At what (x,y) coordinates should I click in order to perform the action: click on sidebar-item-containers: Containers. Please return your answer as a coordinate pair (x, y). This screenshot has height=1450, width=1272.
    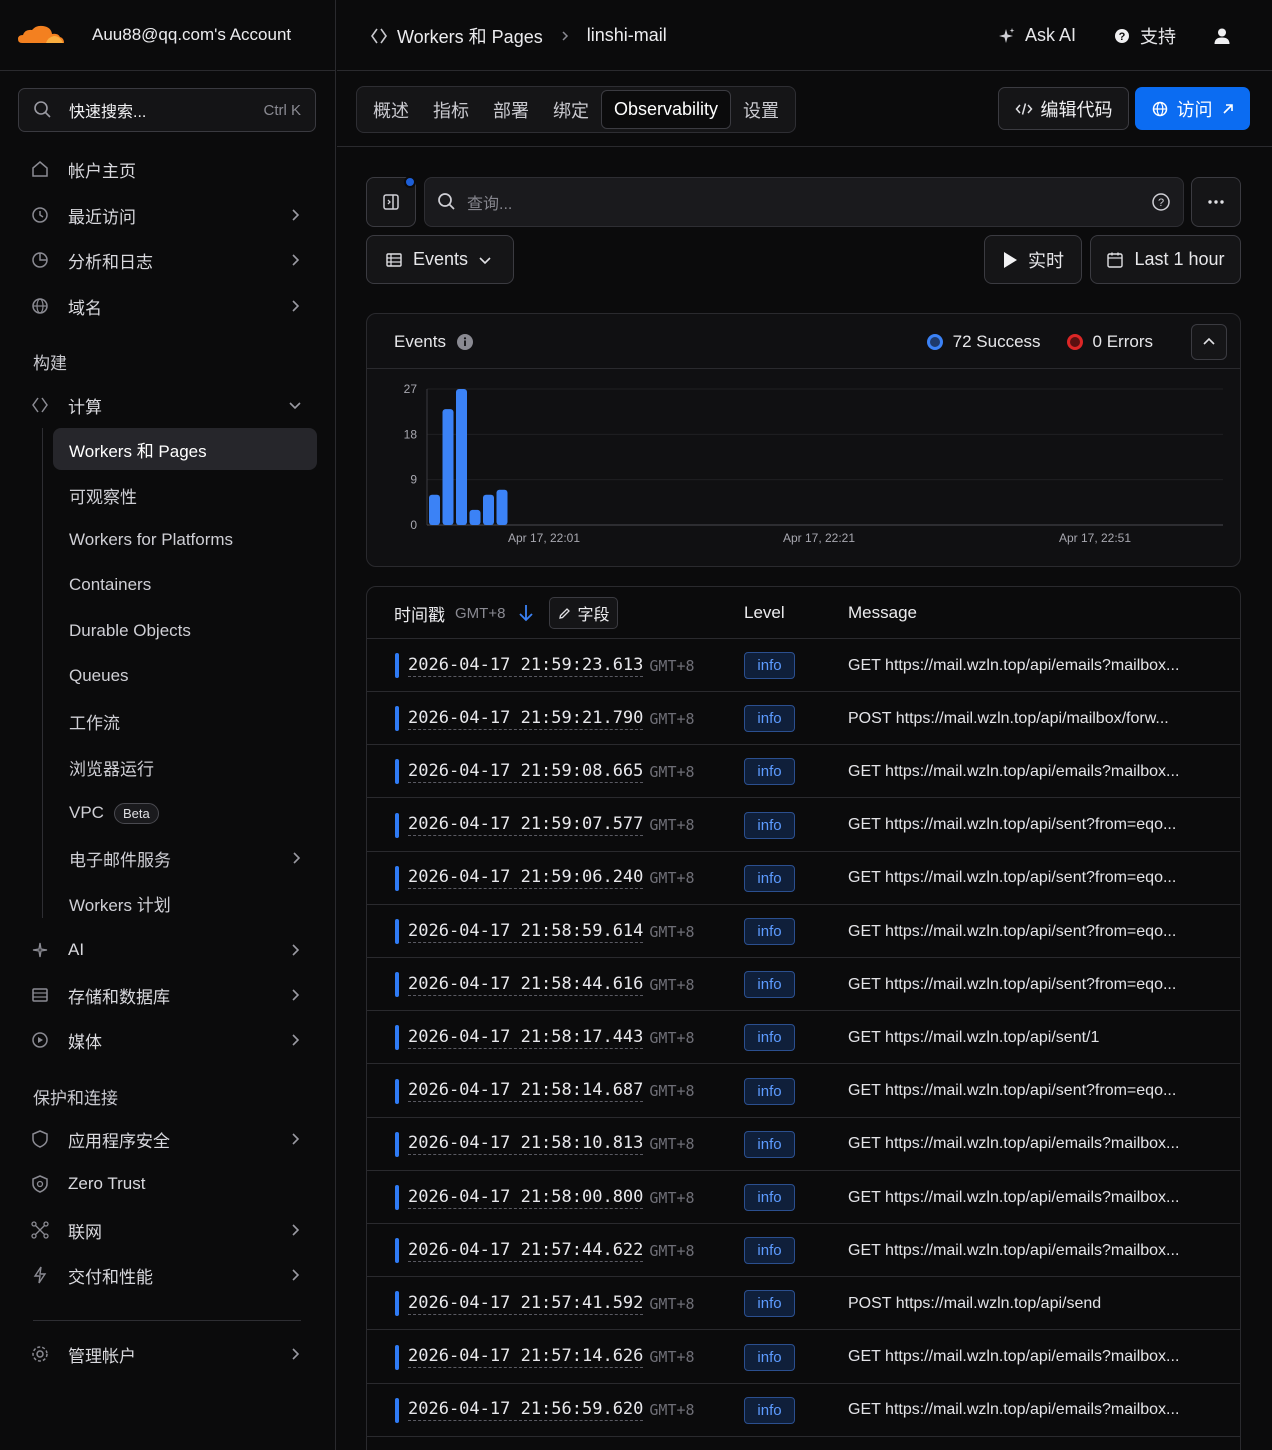
    Looking at the image, I should click on (185, 585).